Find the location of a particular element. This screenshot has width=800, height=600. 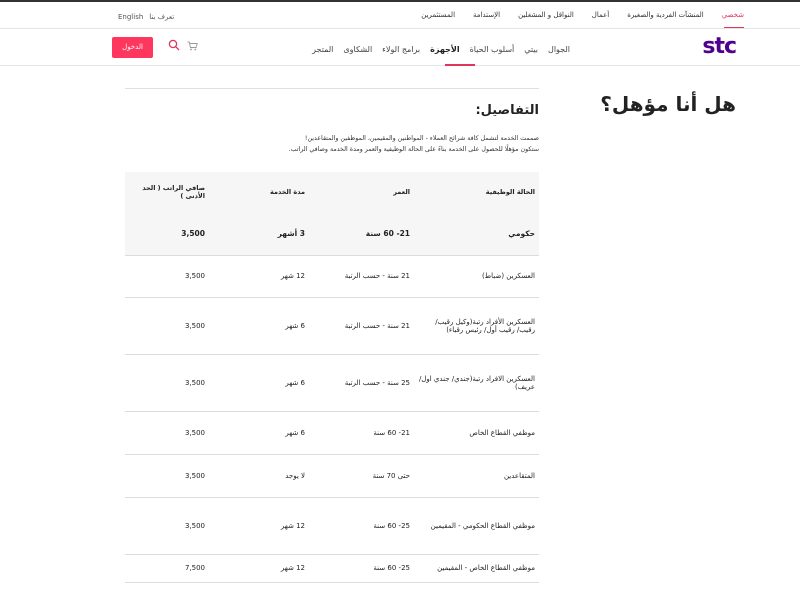

employment-status-cell: العسكرين (ضباط) is located at coordinates (476, 276).